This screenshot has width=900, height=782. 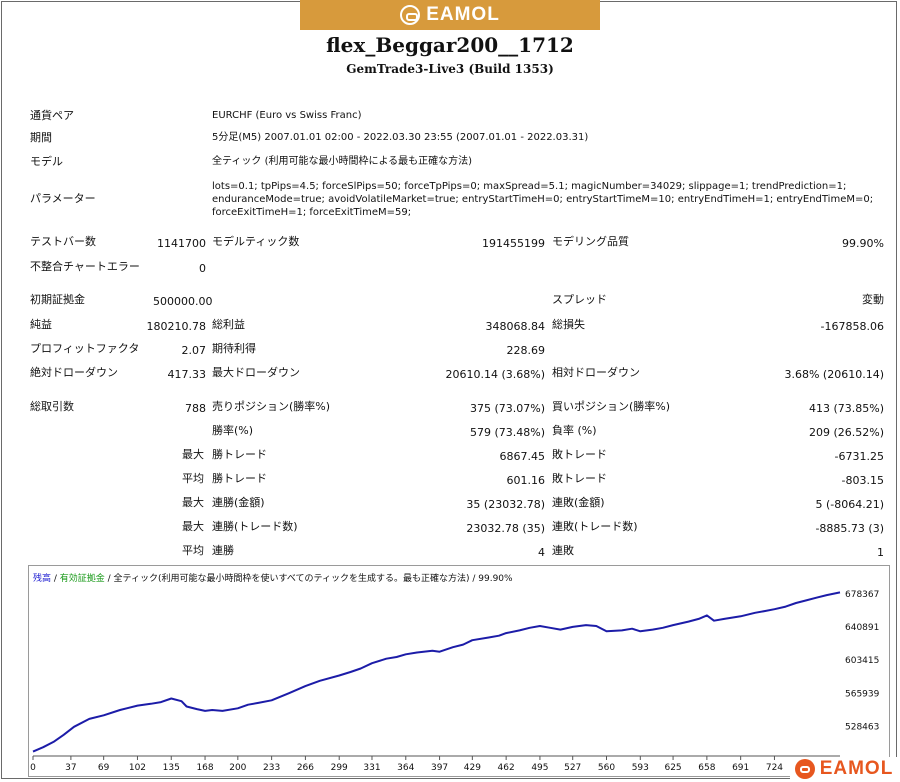 I want to click on abs-drawdown-value: 417.33, so click(x=187, y=374).